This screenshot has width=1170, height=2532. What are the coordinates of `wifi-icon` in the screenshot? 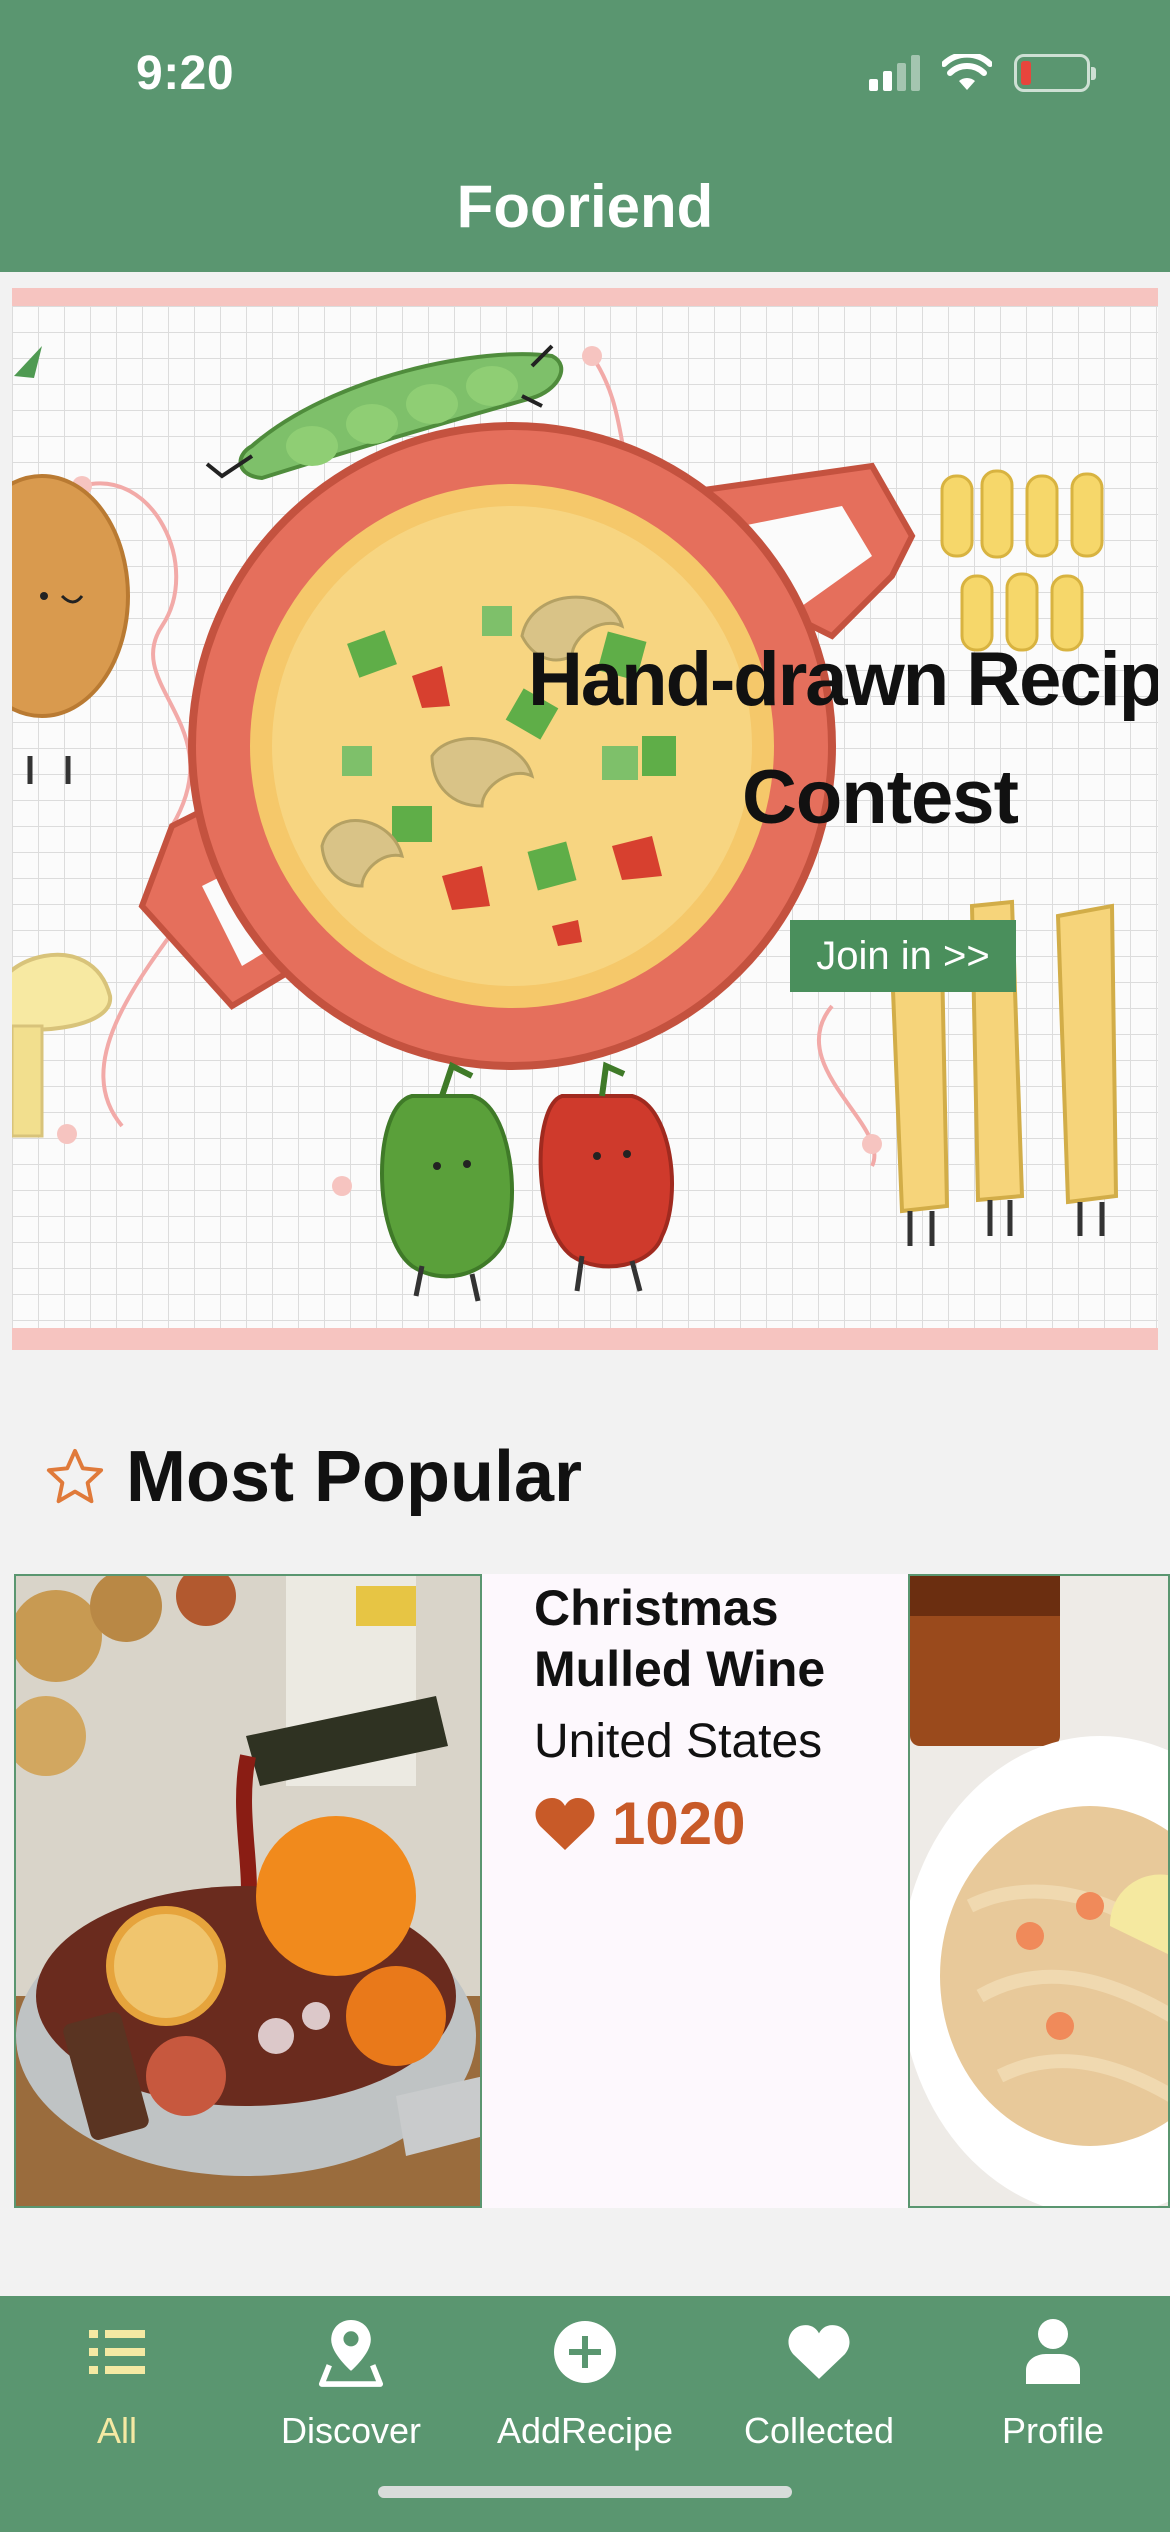 It's located at (967, 72).